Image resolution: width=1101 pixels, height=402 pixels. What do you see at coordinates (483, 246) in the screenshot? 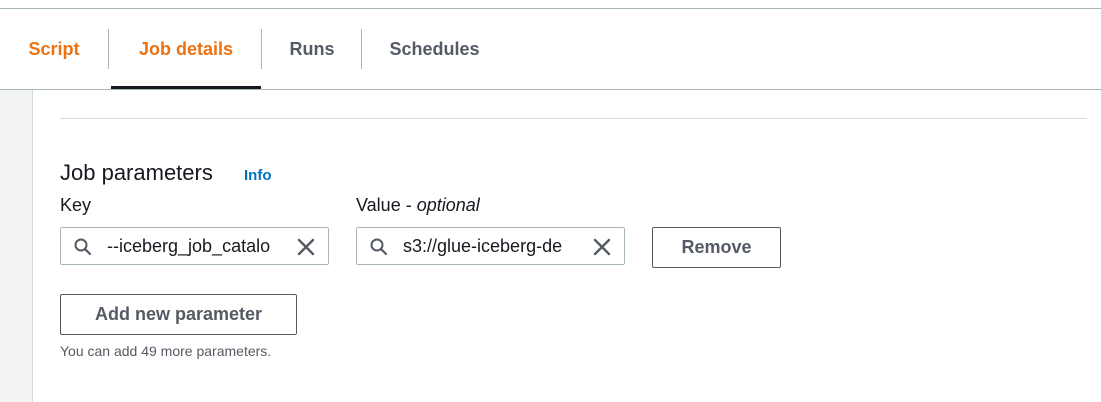
I see `value-input-value: s3://glue-iceberg-de` at bounding box center [483, 246].